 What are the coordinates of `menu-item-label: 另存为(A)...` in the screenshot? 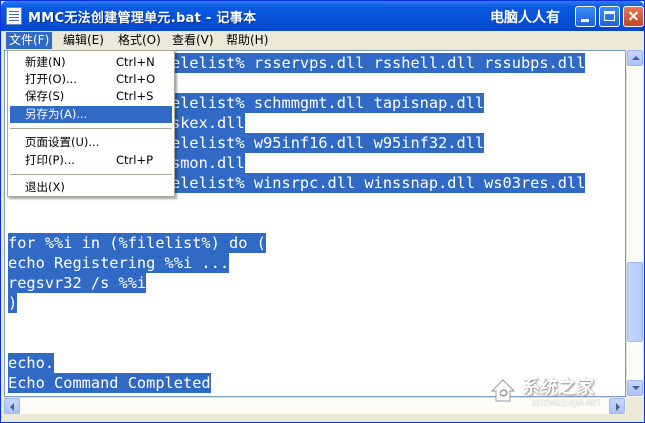 It's located at (56, 114).